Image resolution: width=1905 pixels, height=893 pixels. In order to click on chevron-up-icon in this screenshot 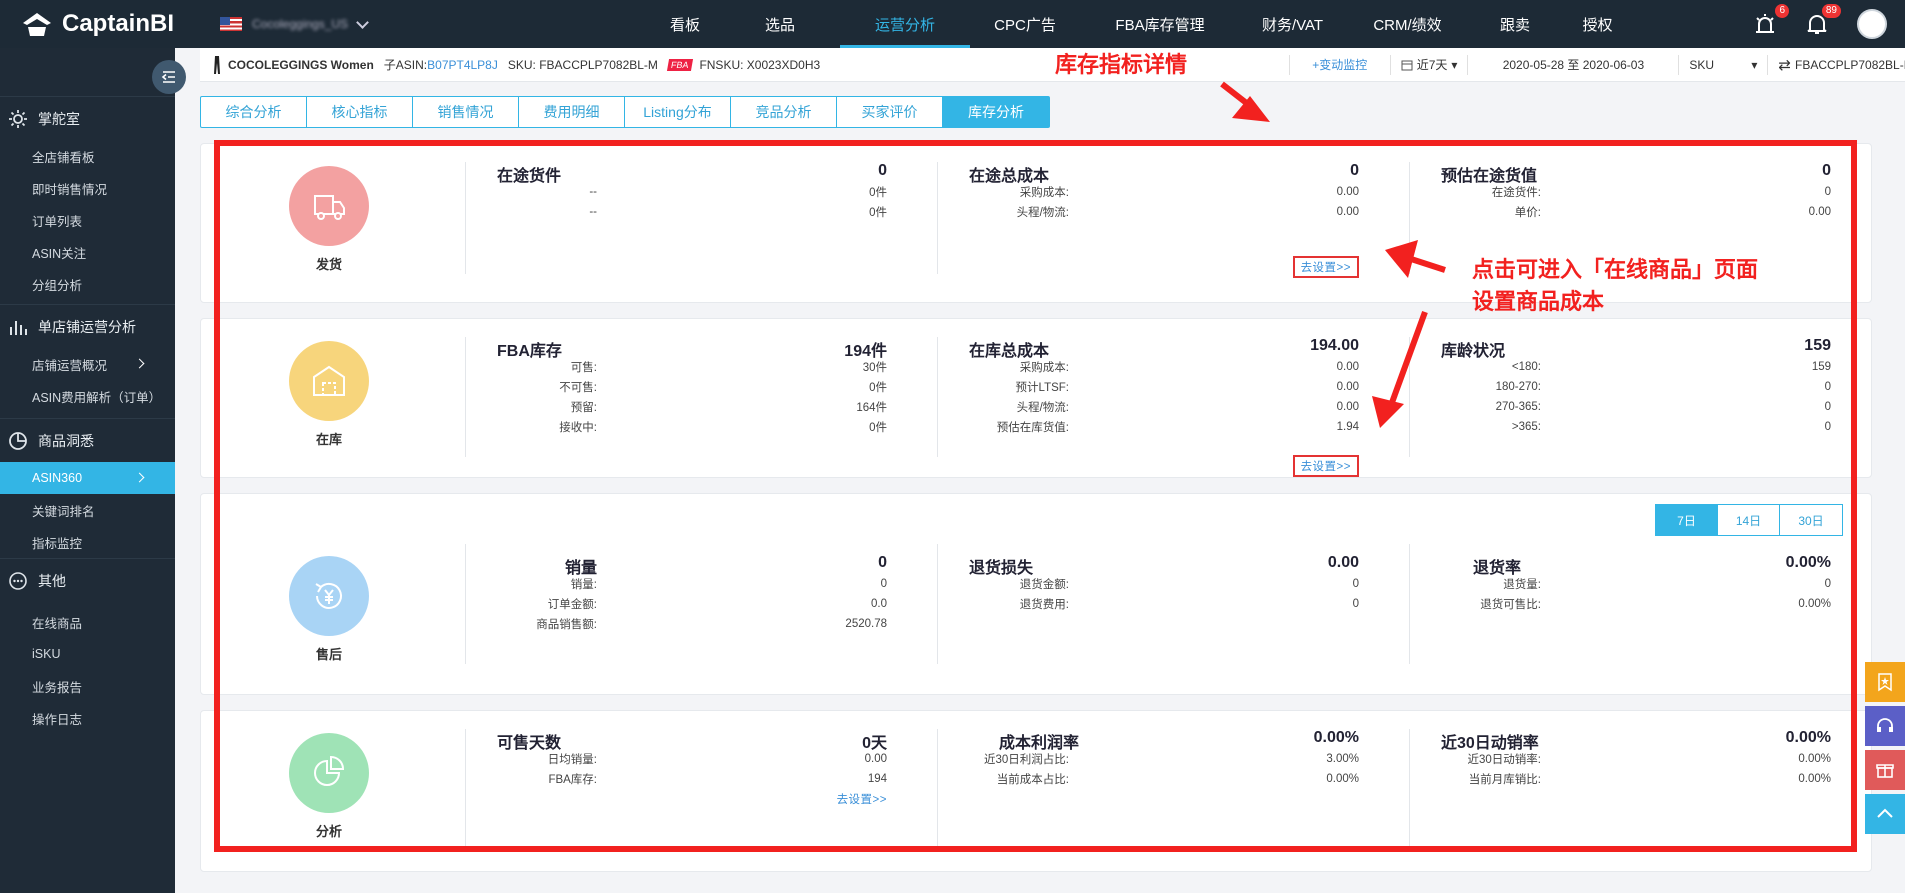, I will do `click(1885, 813)`.